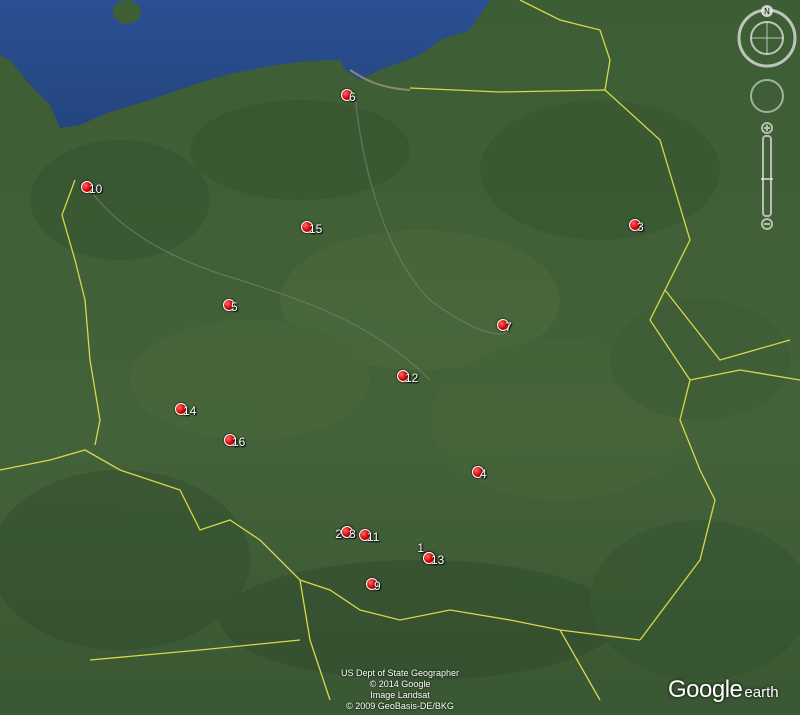  I want to click on navigation-controls: N, so click(767, 124).